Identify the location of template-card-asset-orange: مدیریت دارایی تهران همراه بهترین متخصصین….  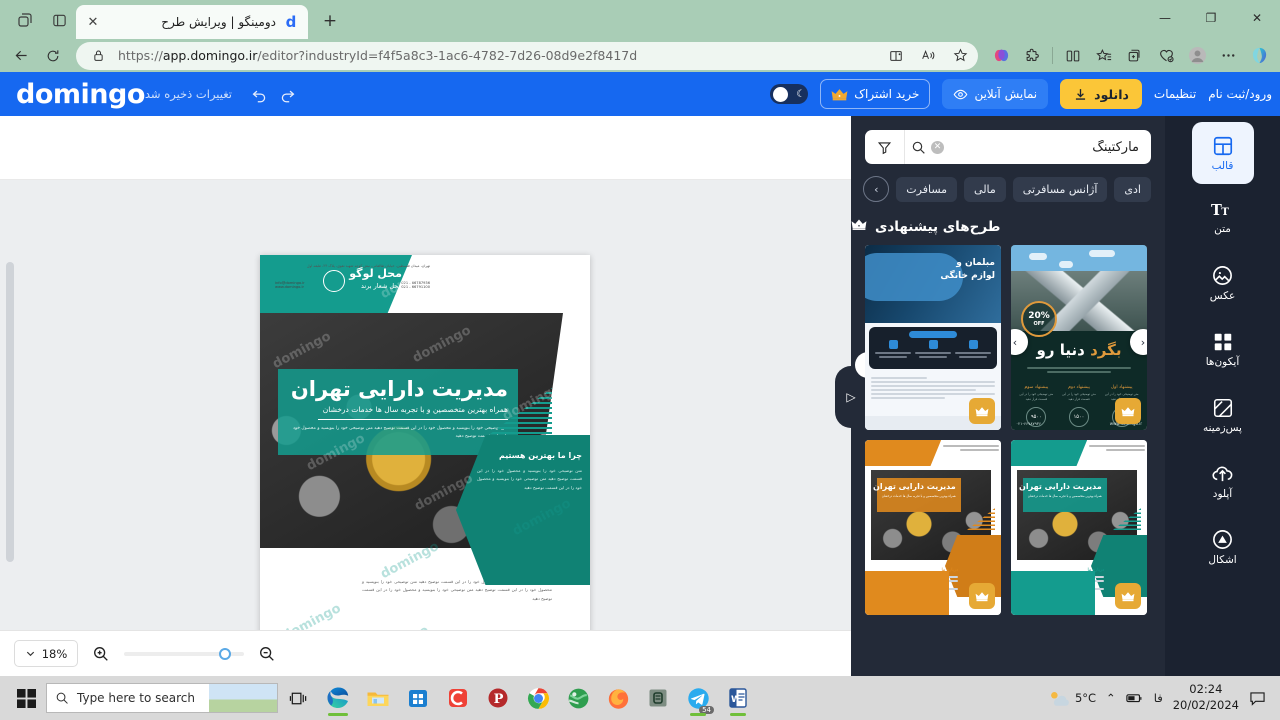
(933, 527).